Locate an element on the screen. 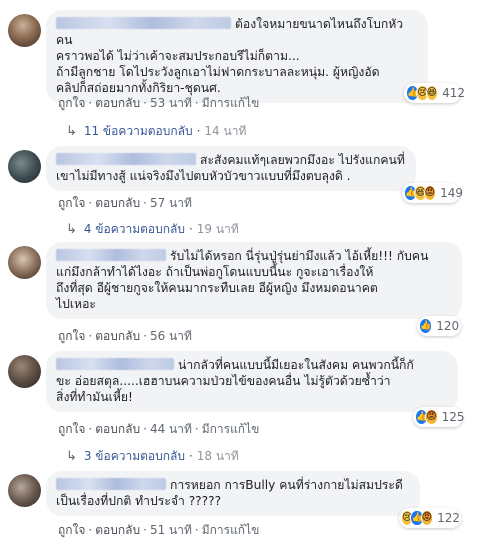 Image resolution: width=477 pixels, height=547 pixels. reactions-summary: 👍 120 is located at coordinates (439, 326).